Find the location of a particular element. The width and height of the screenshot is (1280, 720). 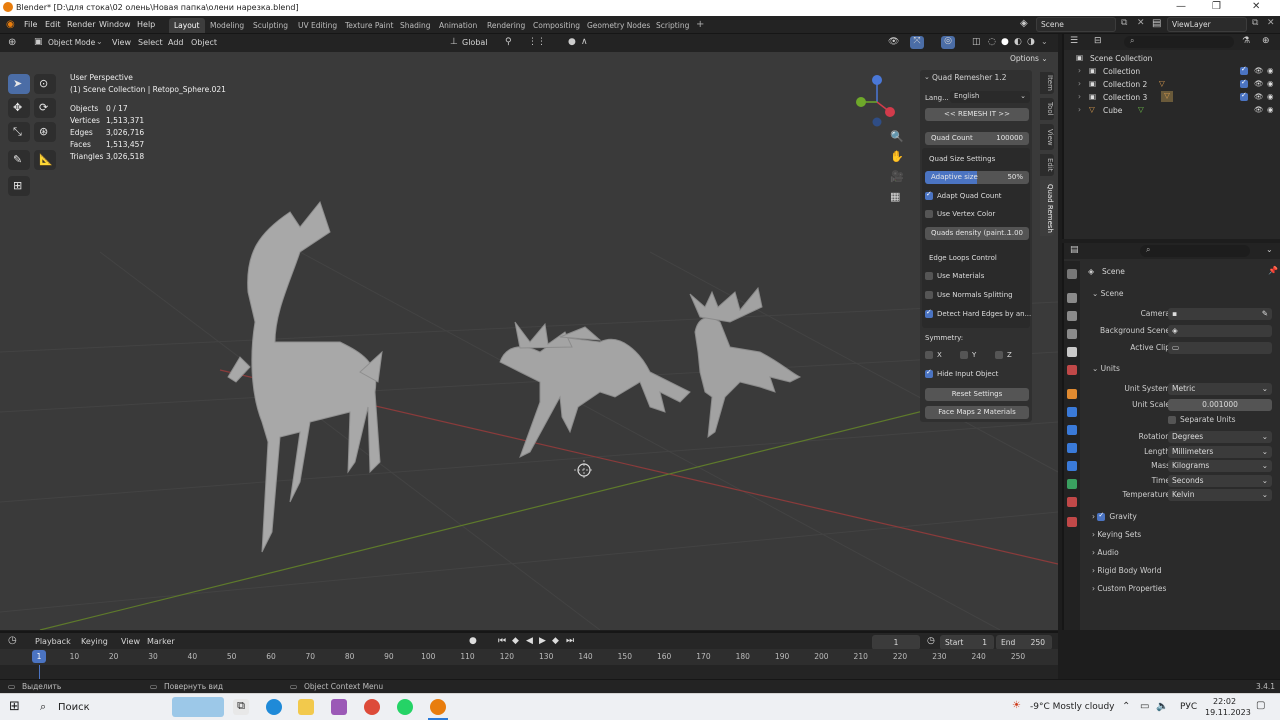

physics-tab-icon is located at coordinates (1072, 448).